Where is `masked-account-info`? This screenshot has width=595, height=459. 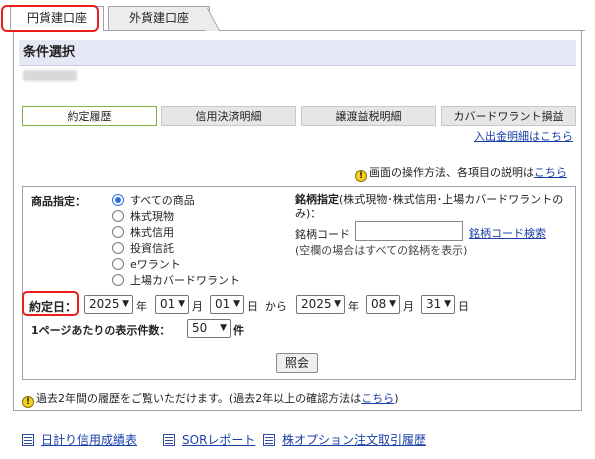 masked-account-info is located at coordinates (50, 75).